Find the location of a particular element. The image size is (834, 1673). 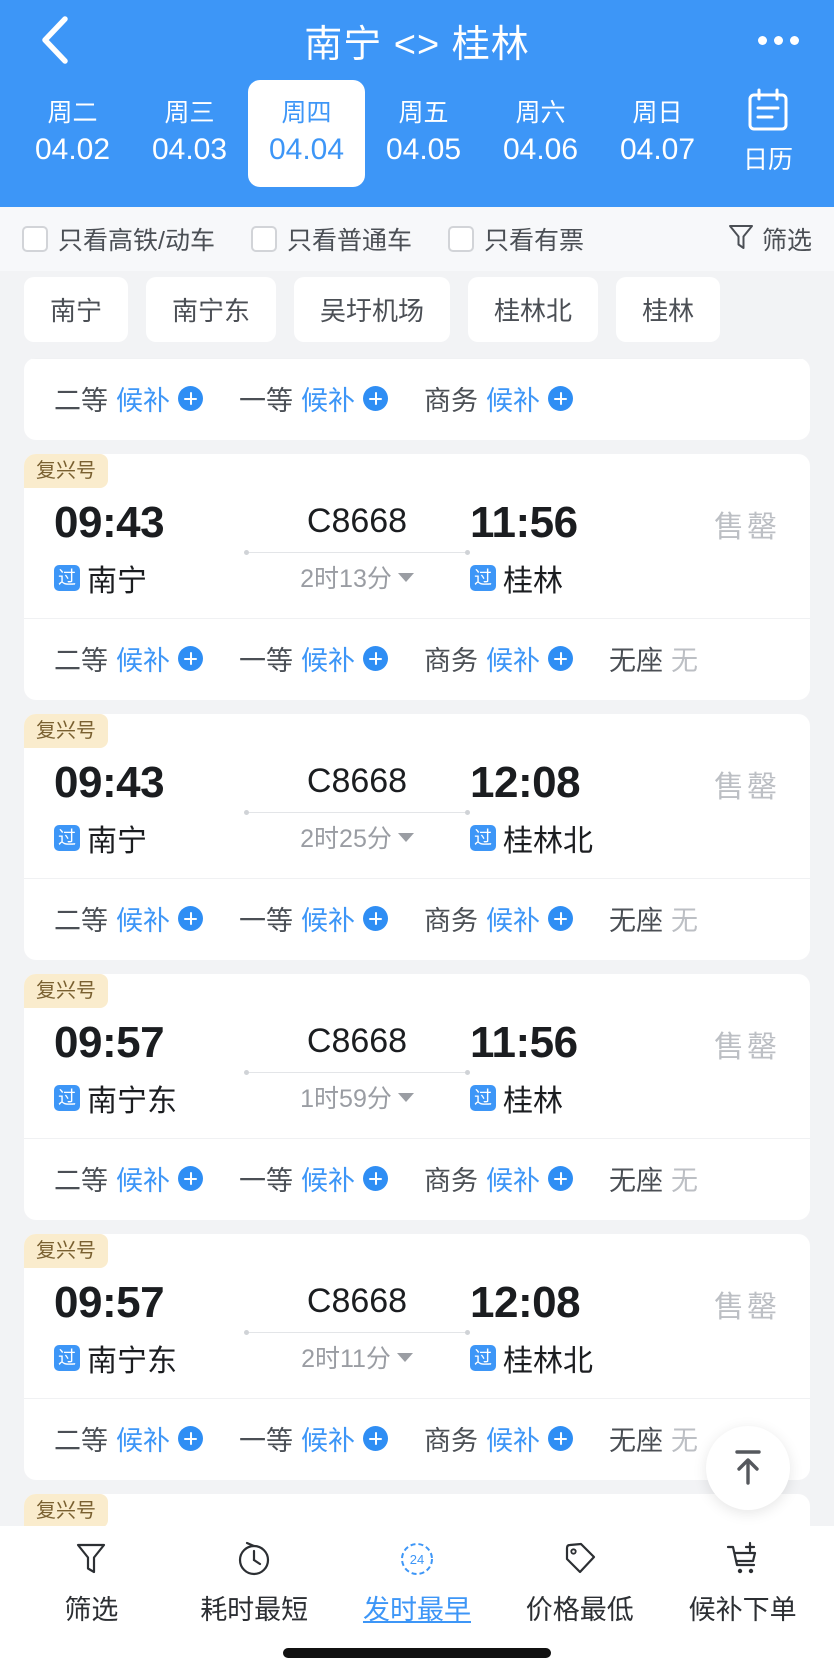

train-card-main: 09:57 过 南宁东 C8668 1时59分 11:56 过 桂林 售罄 is located at coordinates (417, 1073).